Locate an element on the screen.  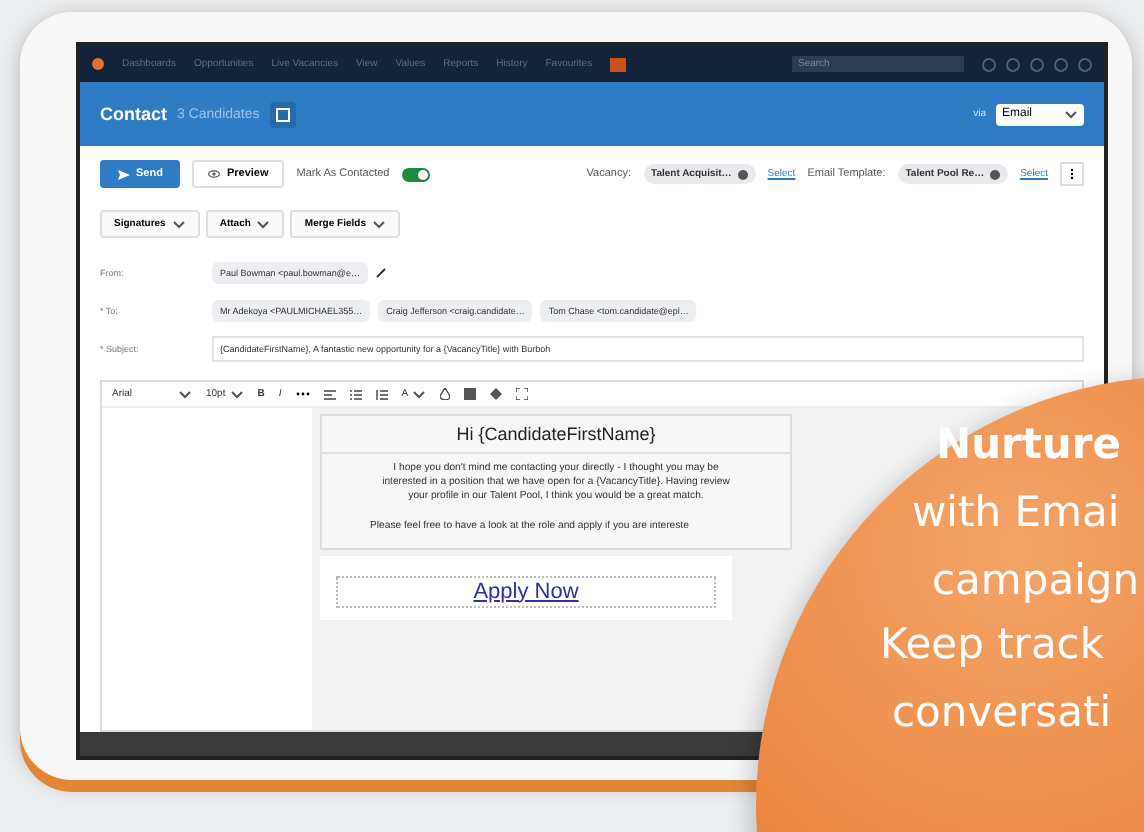
numbered-list-icon is located at coordinates (381, 394).